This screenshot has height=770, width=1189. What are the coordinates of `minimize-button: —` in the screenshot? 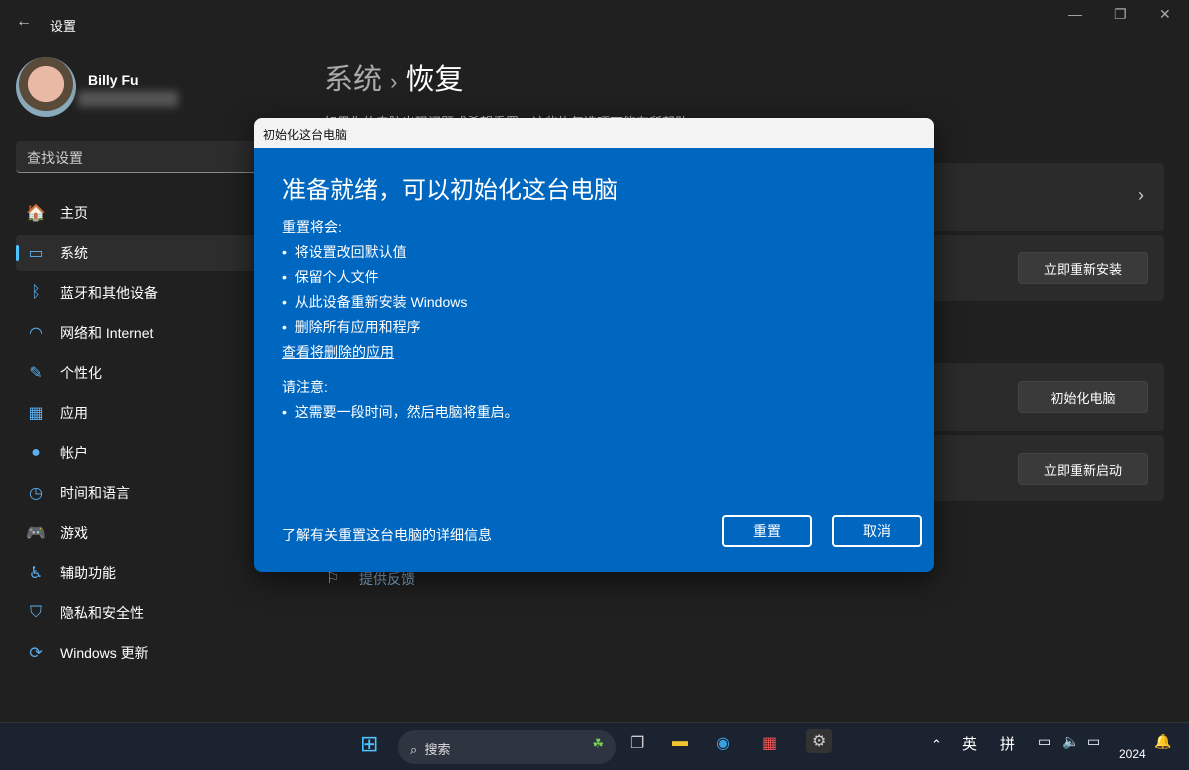 It's located at (1075, 14).